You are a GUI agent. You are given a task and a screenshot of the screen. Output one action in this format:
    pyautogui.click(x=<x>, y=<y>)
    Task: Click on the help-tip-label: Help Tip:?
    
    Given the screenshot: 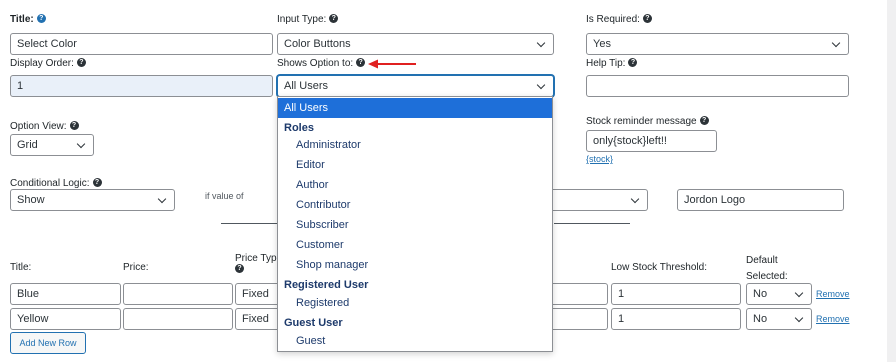 What is the action you would take?
    pyautogui.click(x=612, y=63)
    